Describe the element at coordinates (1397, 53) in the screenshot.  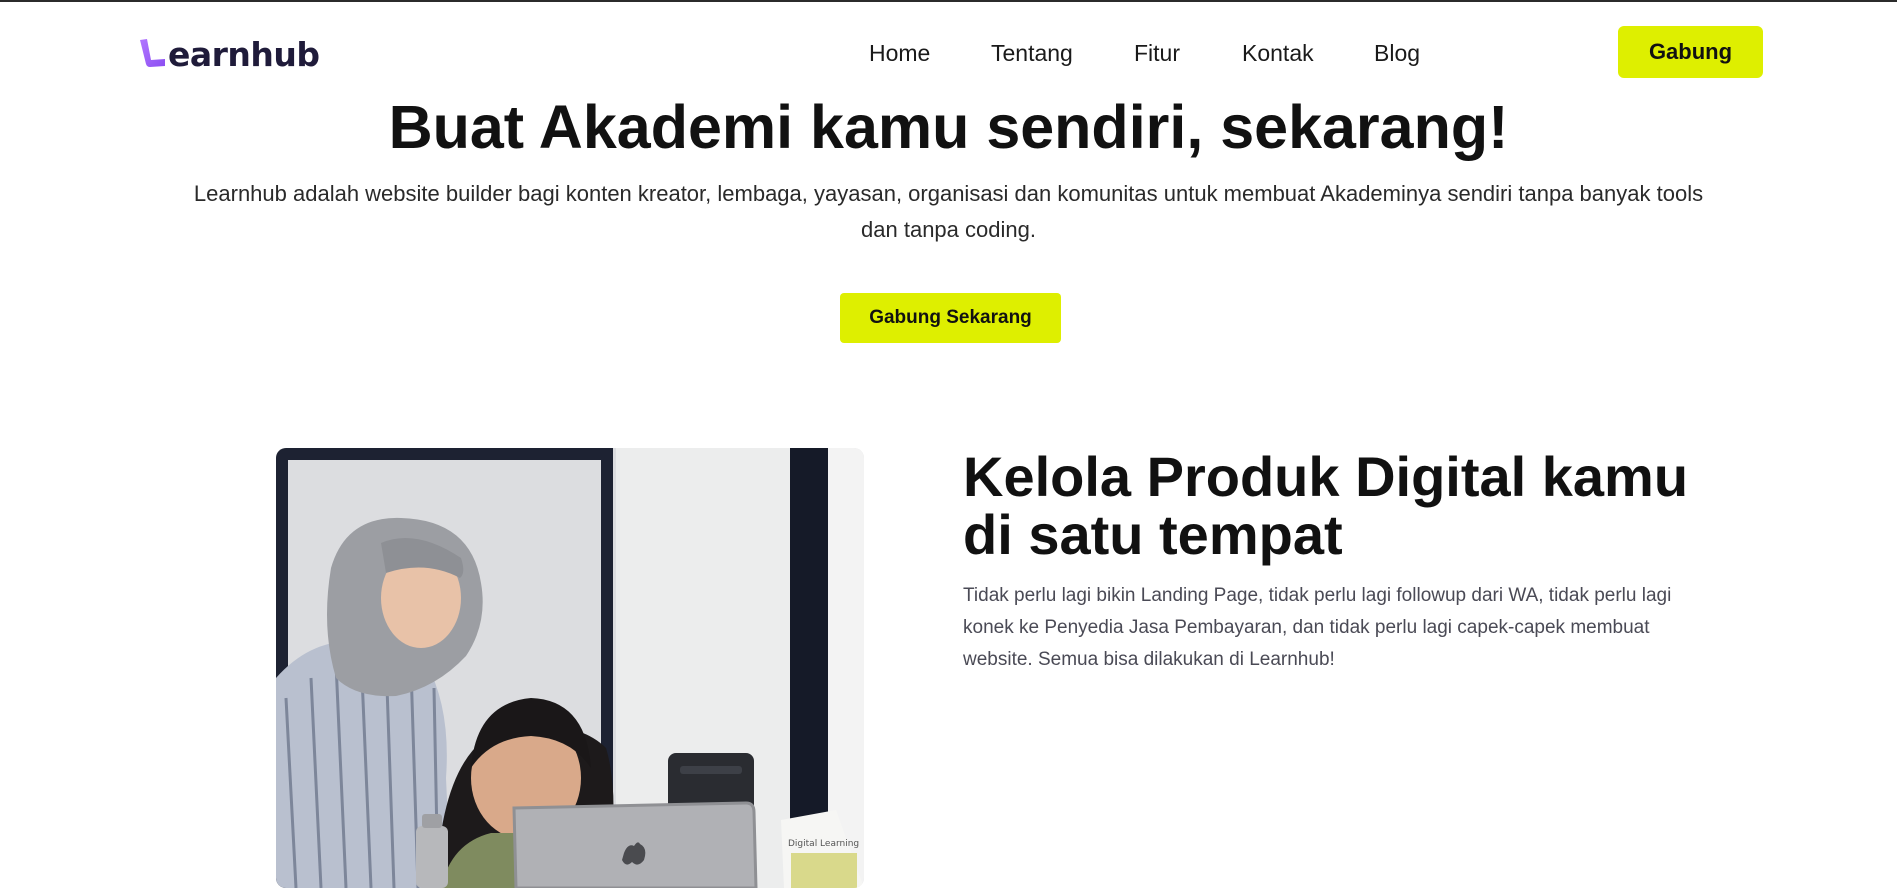
I see `nav-blog-link: Blog` at that location.